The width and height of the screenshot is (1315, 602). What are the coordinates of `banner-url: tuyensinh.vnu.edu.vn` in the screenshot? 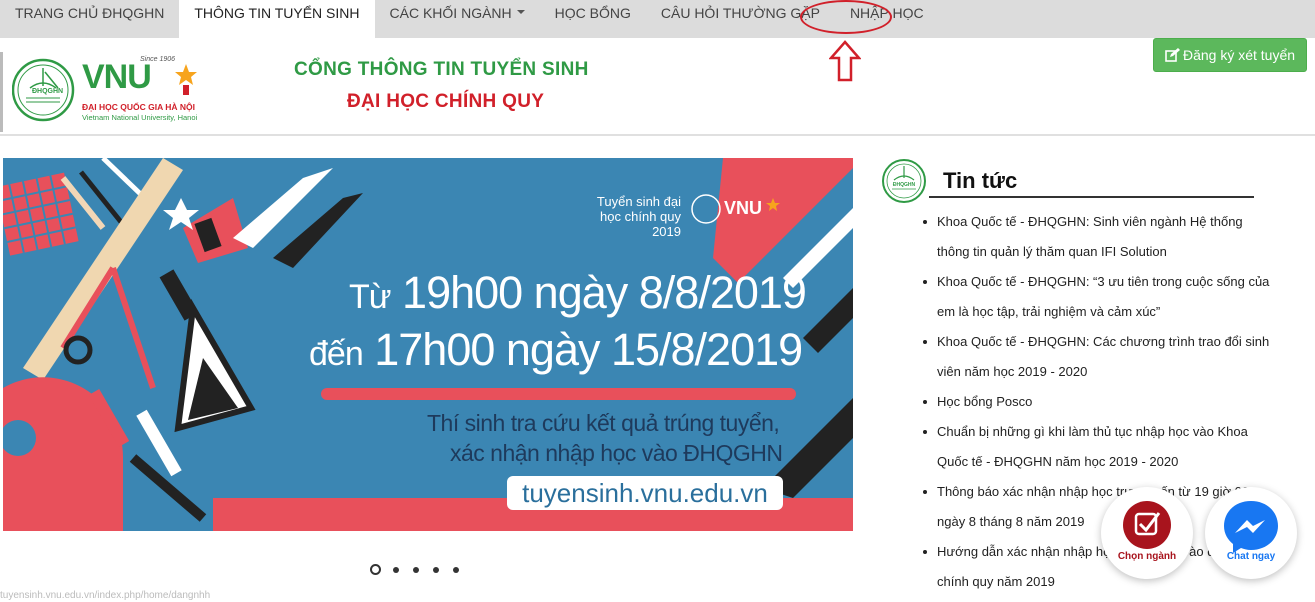 It's located at (645, 493).